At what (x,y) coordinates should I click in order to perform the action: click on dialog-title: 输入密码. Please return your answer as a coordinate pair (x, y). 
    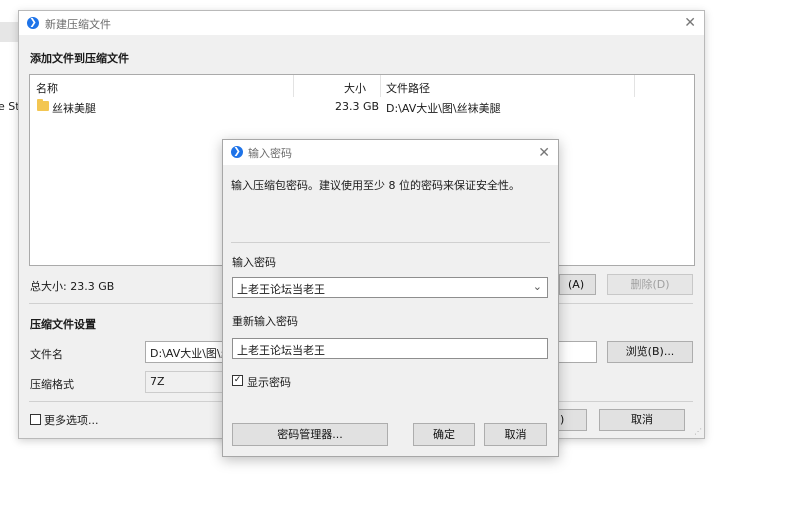
    Looking at the image, I should click on (270, 153).